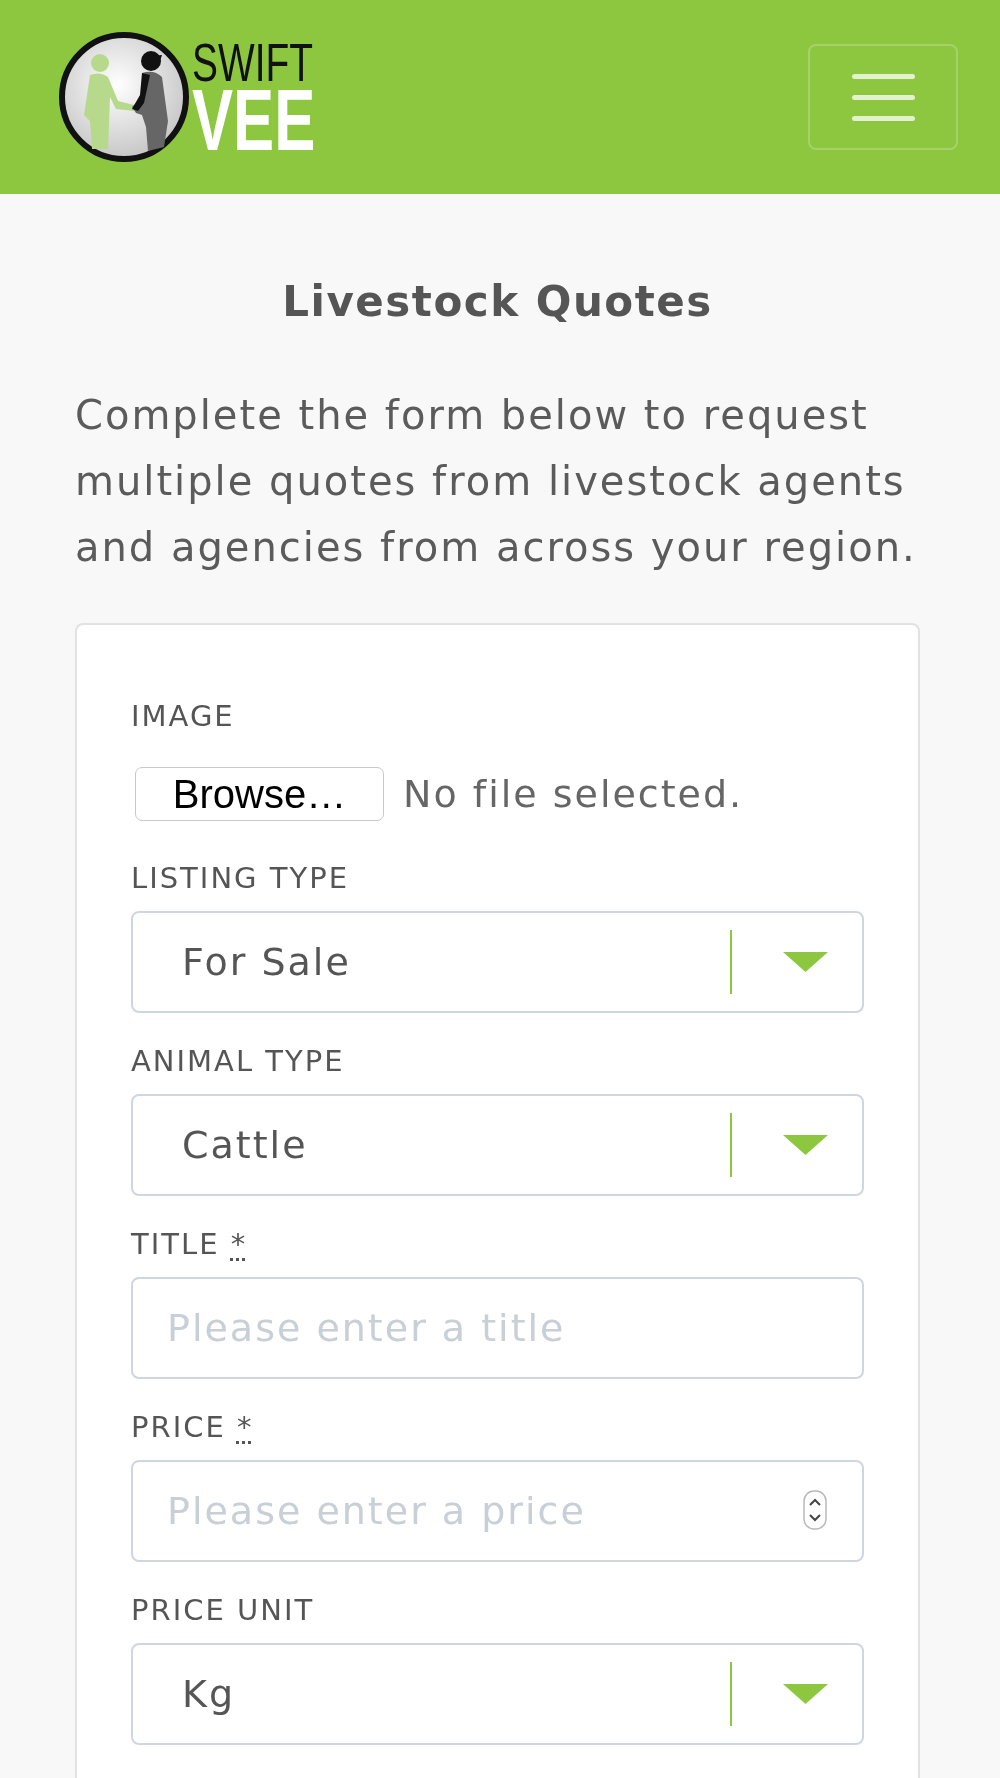 The height and width of the screenshot is (1778, 1000). Describe the element at coordinates (254, 120) in the screenshot. I see `logo-text: VEE` at that location.